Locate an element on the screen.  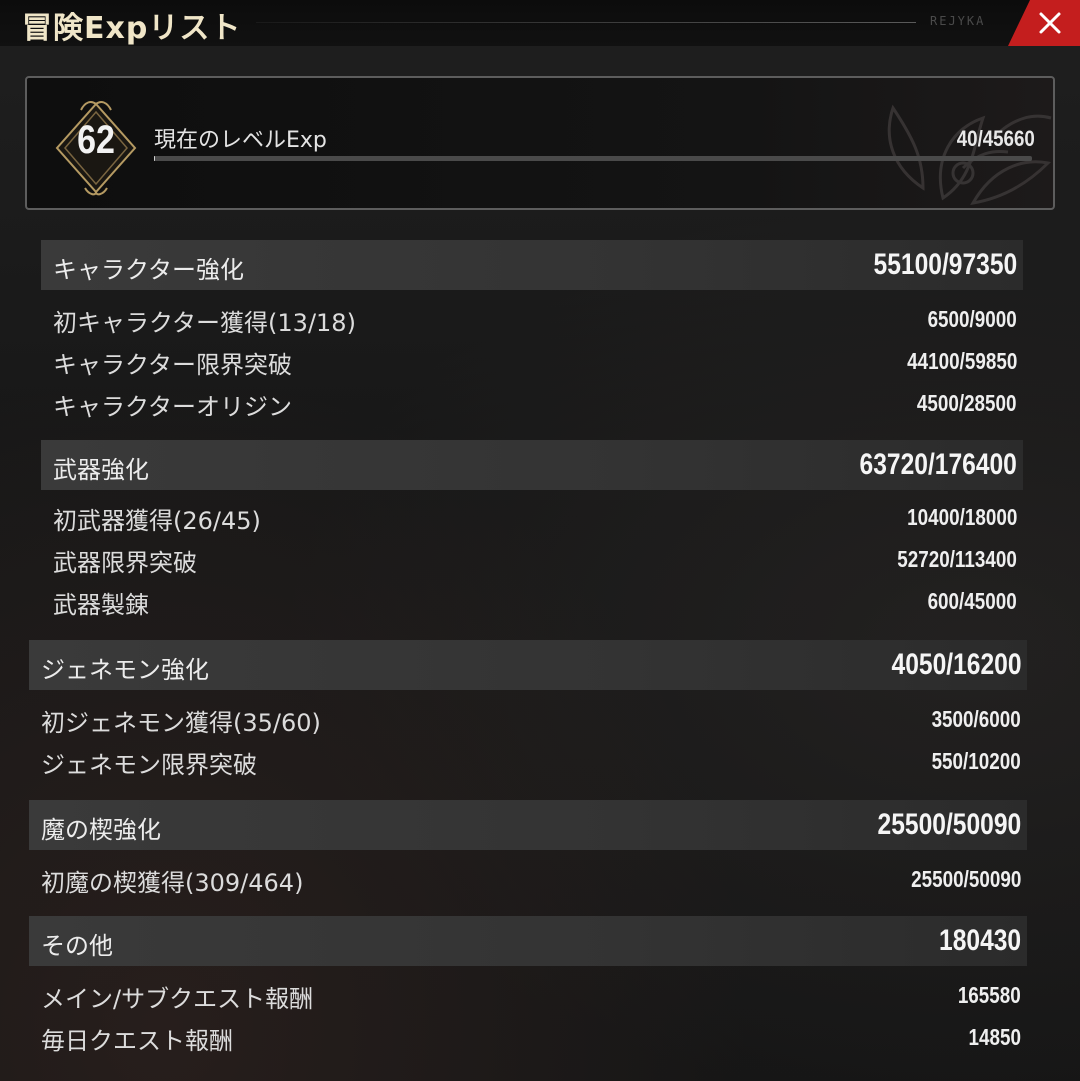
section-title: キャラクター強化 is located at coordinates (149, 270).